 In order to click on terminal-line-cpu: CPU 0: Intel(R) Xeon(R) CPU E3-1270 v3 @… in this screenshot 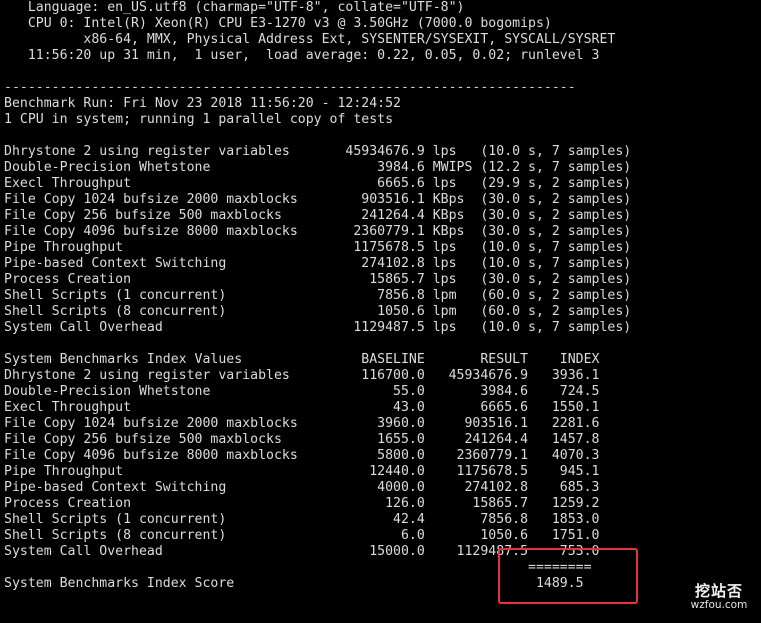, I will do `click(278, 23)`.